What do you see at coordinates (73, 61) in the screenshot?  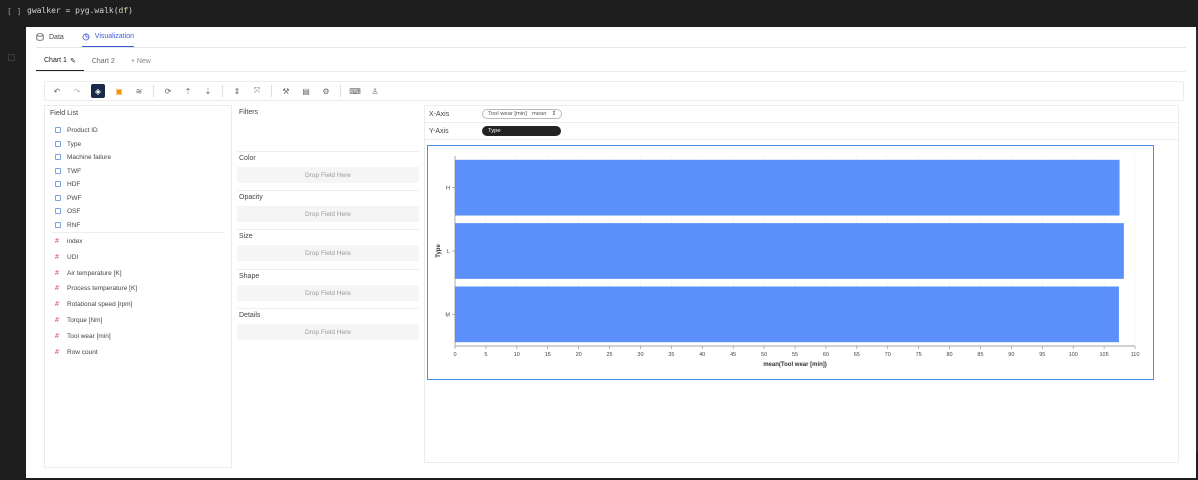 I see `edit-icon: ✎` at bounding box center [73, 61].